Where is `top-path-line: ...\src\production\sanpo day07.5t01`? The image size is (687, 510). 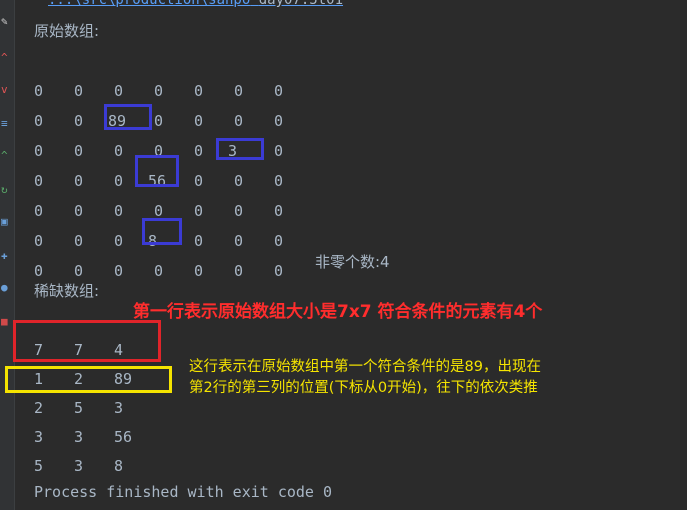 top-path-line: ...\src\production\sanpo day07.5t01 is located at coordinates (195, 4).